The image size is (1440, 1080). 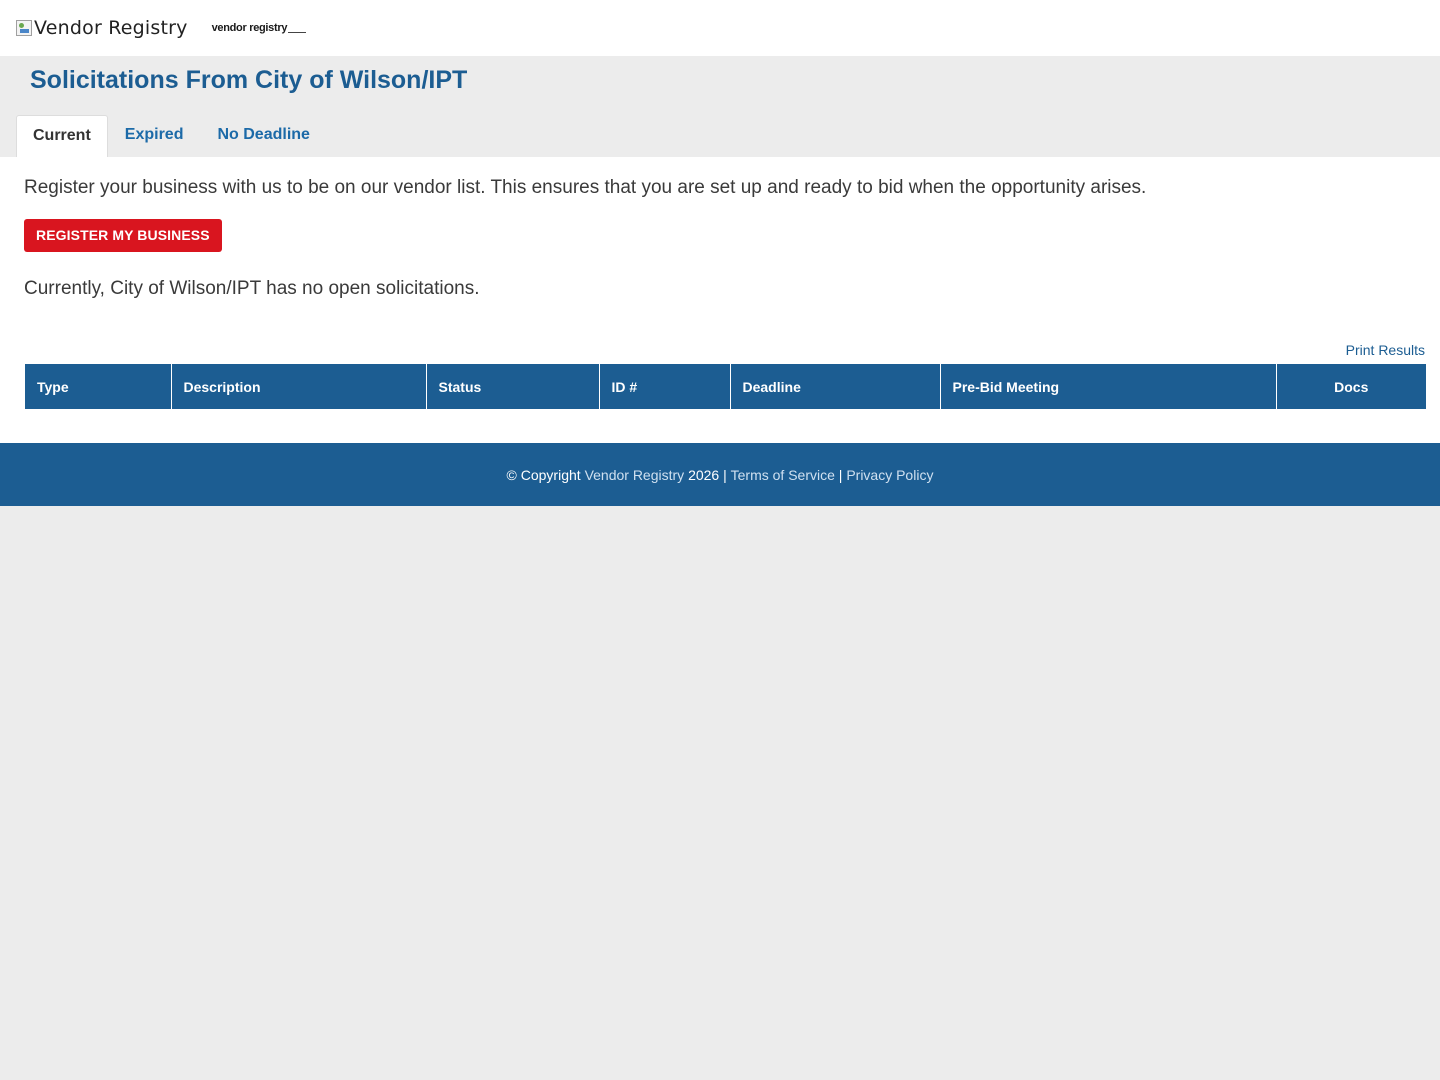 What do you see at coordinates (889, 475) in the screenshot?
I see `footer-privacy-link: Privacy Policy` at bounding box center [889, 475].